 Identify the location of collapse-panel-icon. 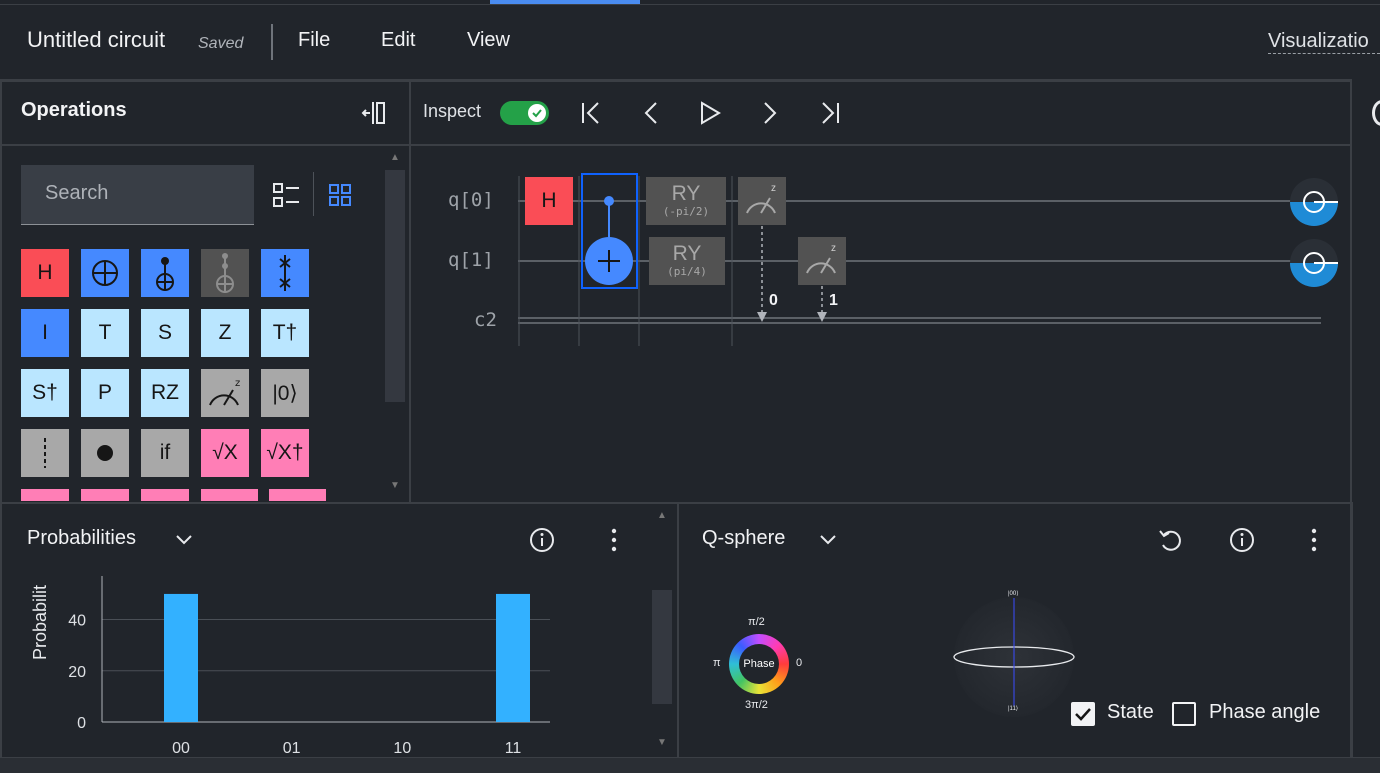
(374, 113).